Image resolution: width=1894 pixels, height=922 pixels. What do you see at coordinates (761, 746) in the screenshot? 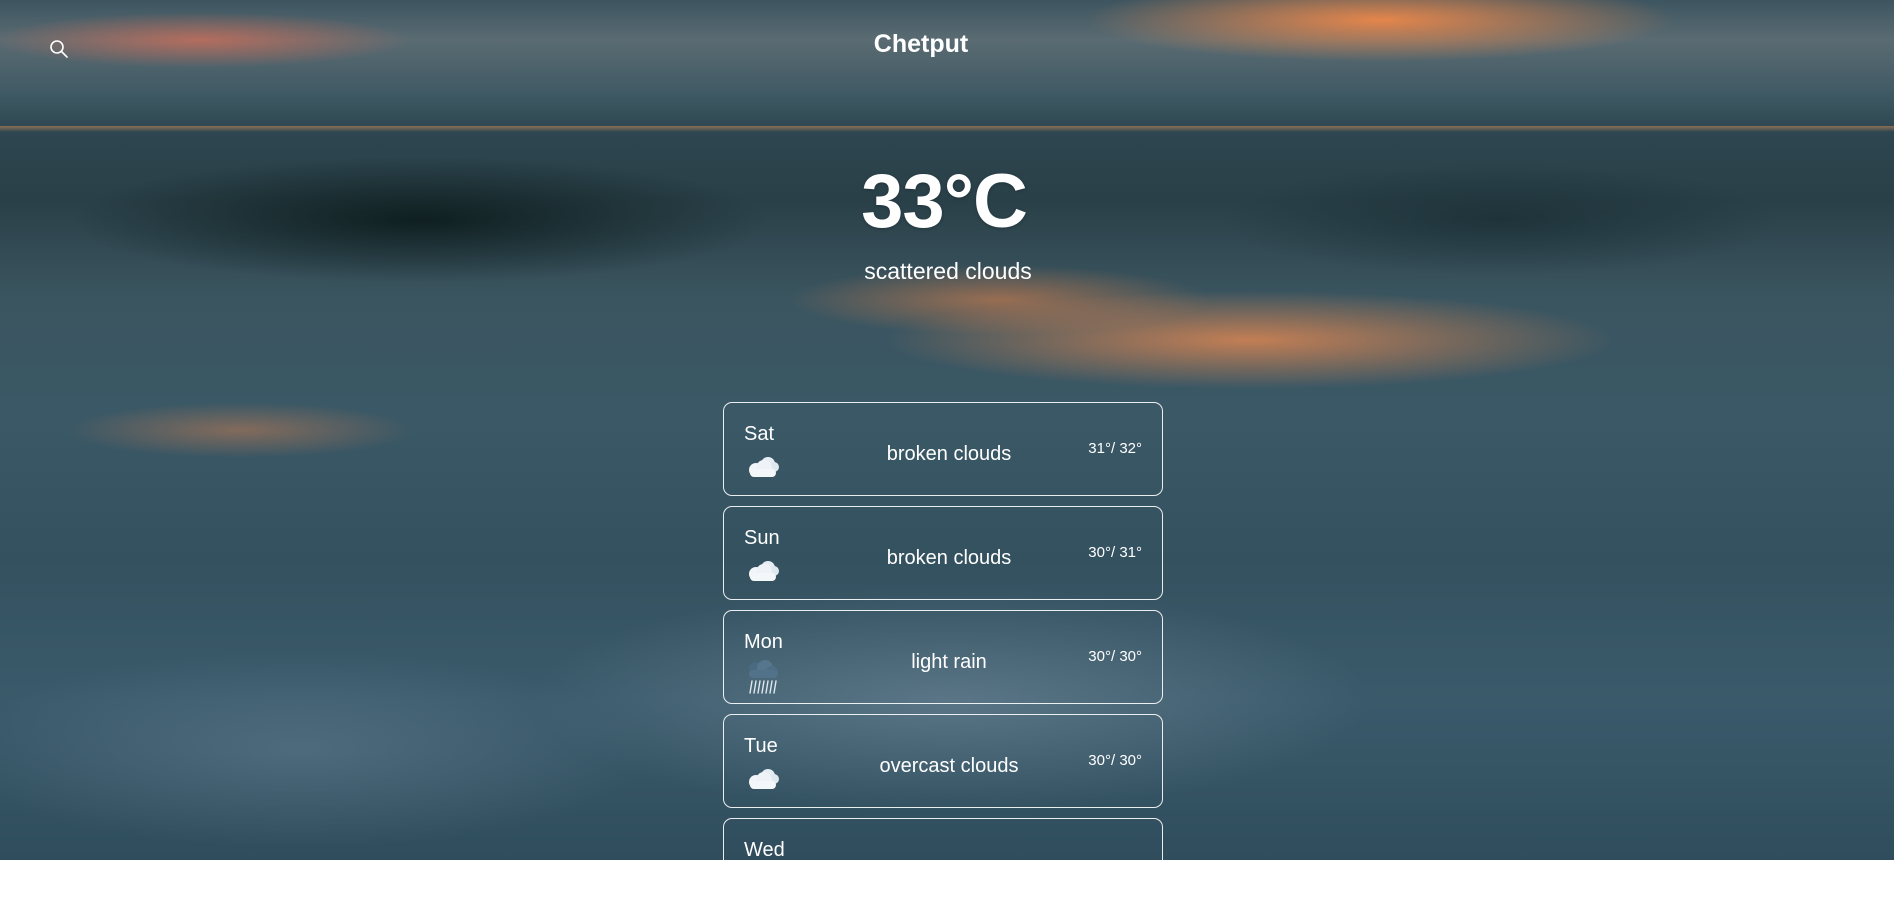
I see `forecast-day: Tue` at bounding box center [761, 746].